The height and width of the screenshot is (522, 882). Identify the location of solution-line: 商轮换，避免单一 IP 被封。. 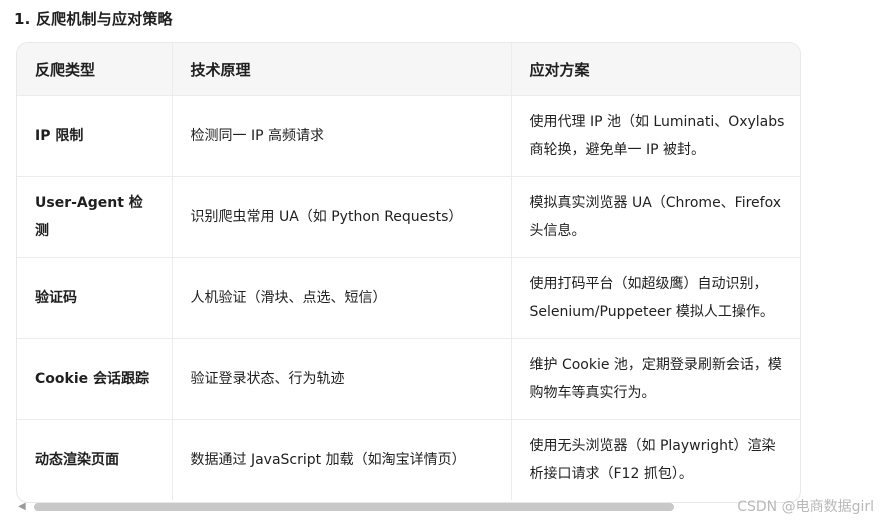
(617, 150).